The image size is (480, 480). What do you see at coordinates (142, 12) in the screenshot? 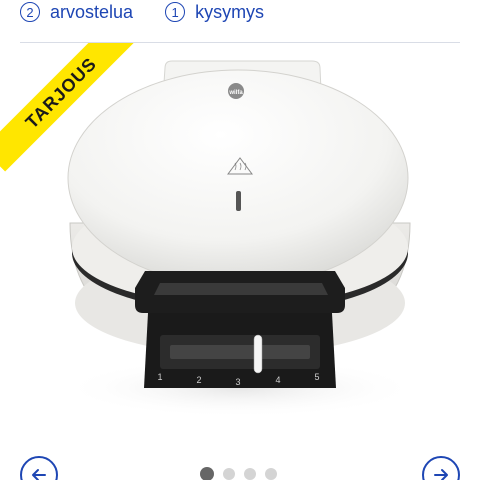
I see `product-meta-row: 2 arvostelua 1 kysymys` at bounding box center [142, 12].